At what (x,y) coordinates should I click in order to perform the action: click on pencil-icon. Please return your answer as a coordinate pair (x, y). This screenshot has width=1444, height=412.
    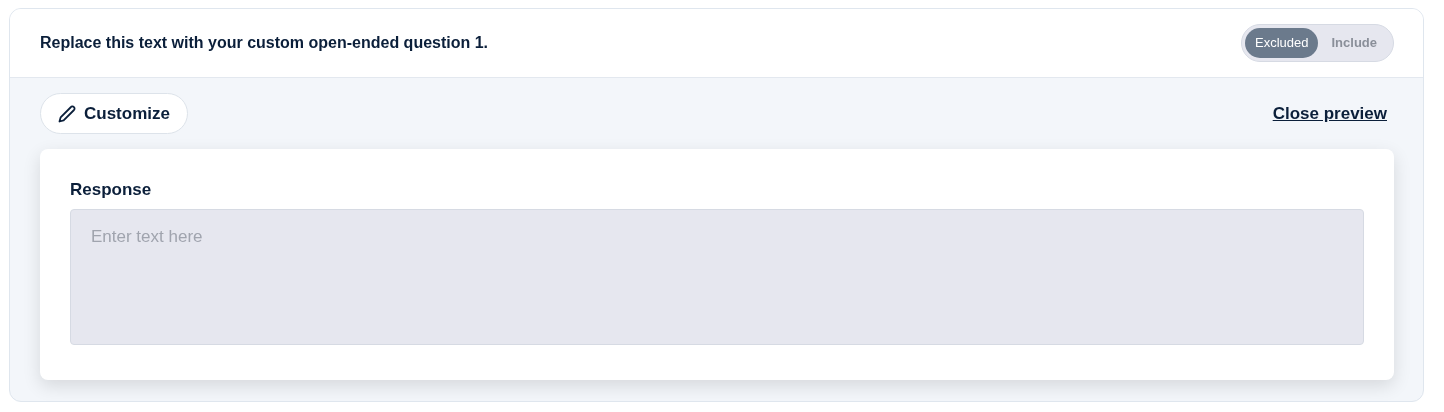
    Looking at the image, I should click on (67, 113).